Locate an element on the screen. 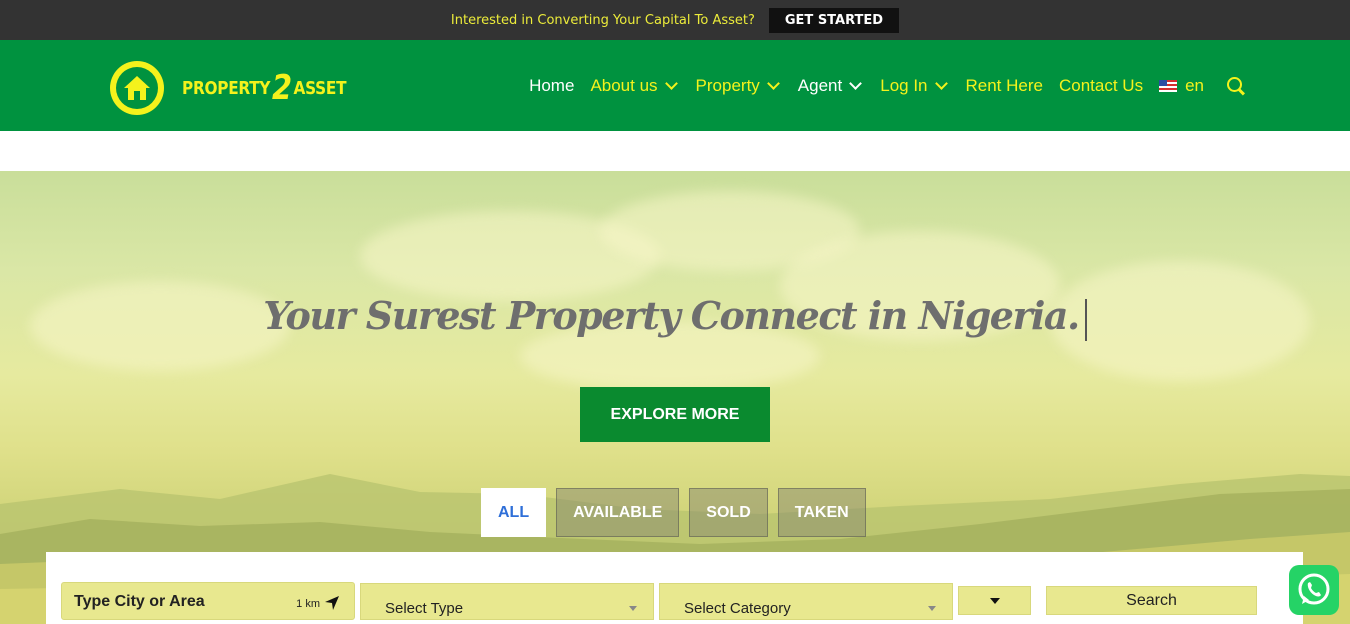  select-category-dropdown: Select Category is located at coordinates (806, 601).